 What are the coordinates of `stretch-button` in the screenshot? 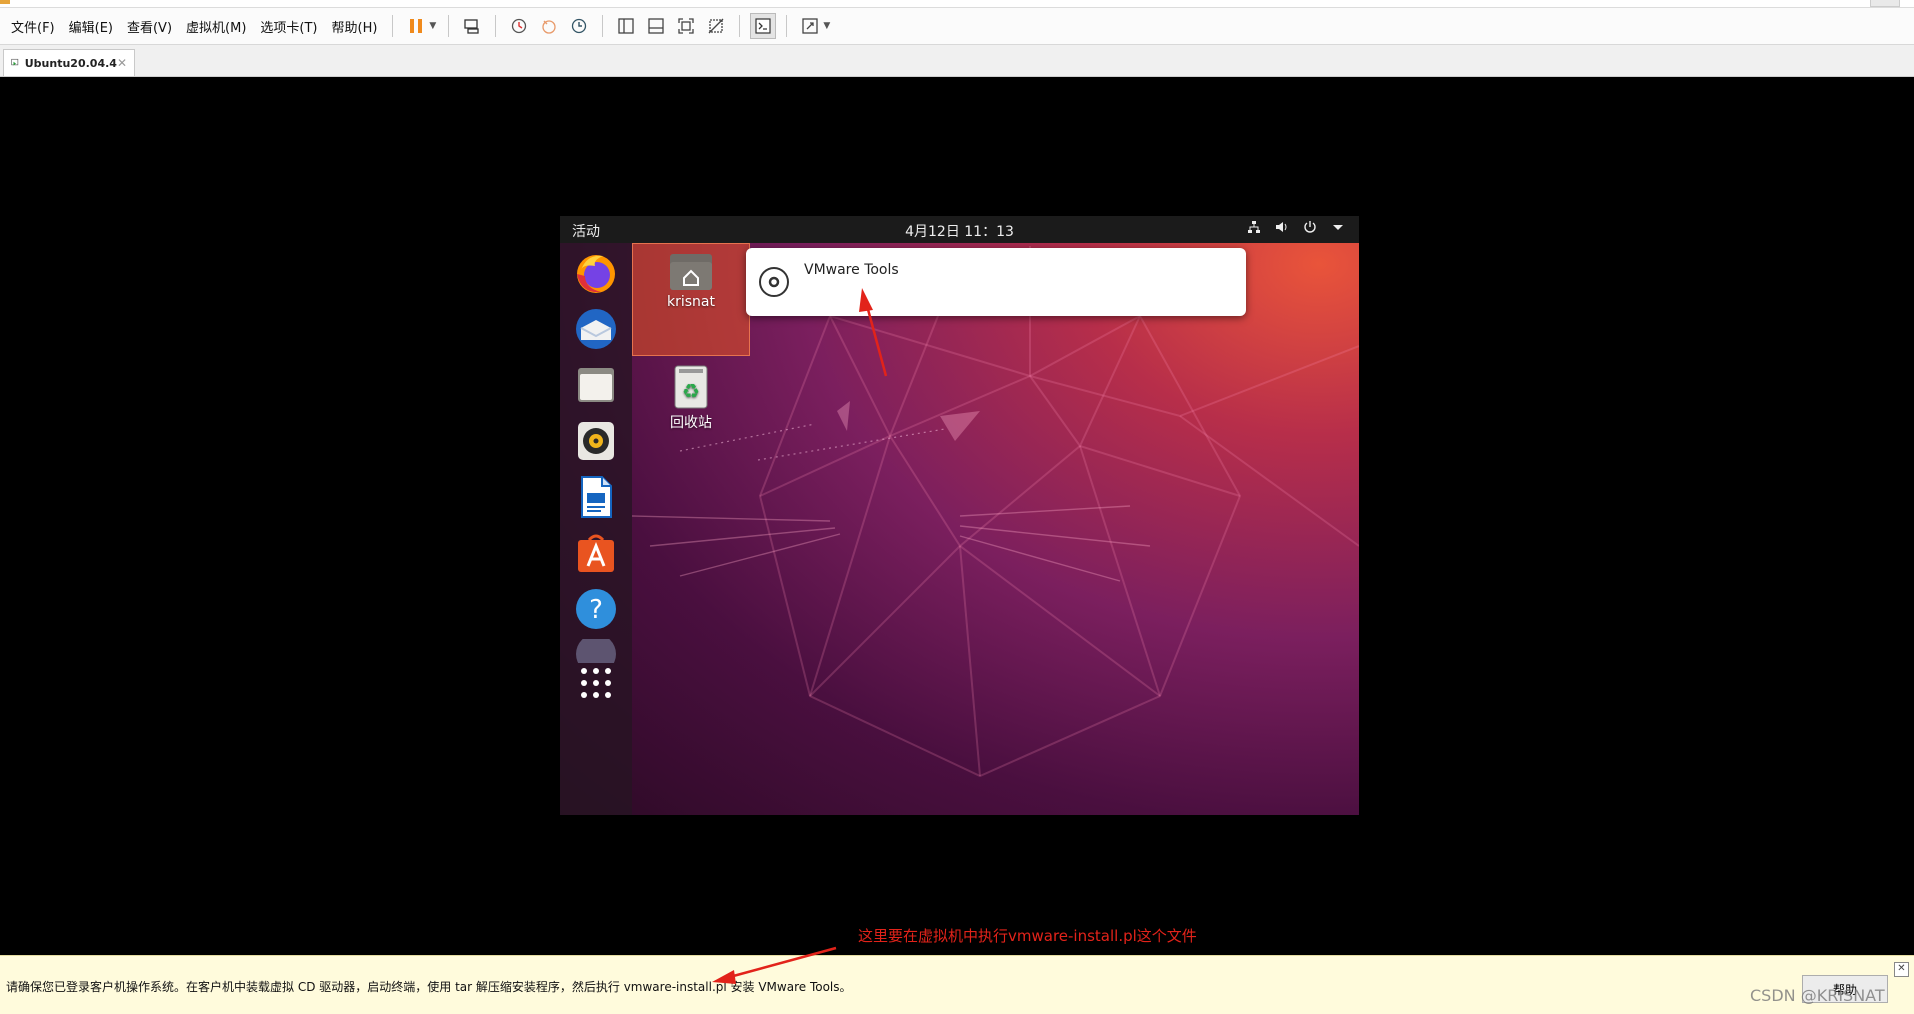 It's located at (810, 26).